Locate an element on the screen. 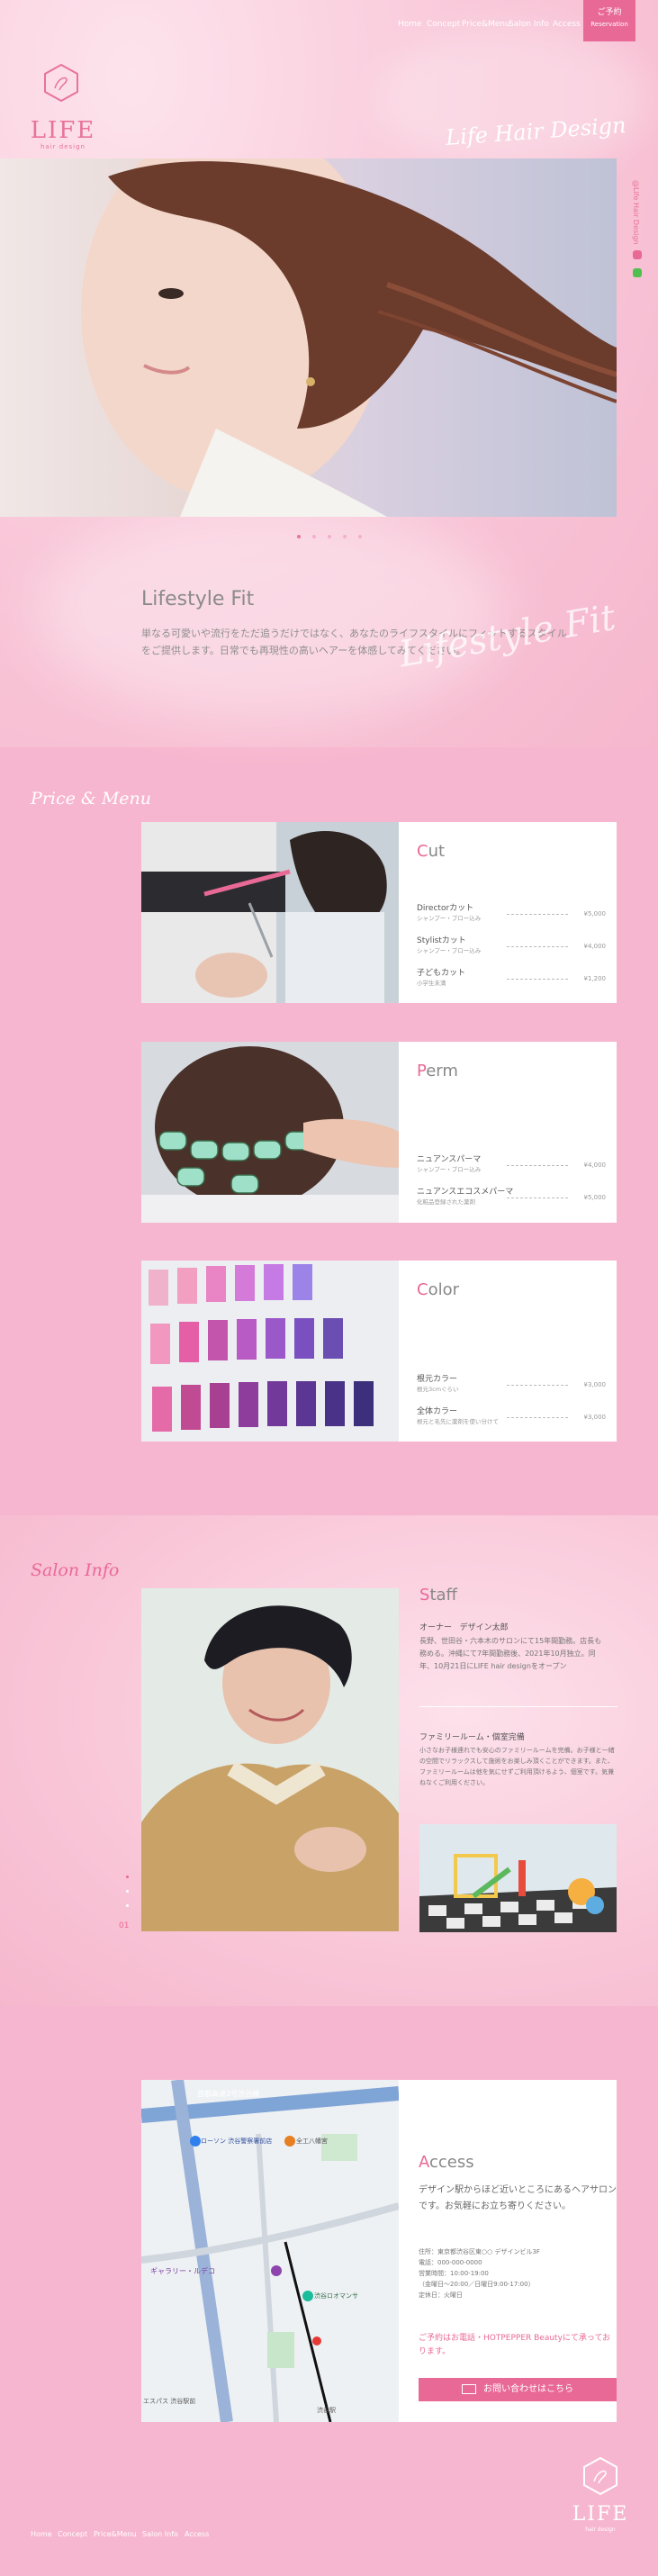 This screenshot has height=2576, width=658. staff-photo is located at coordinates (270, 1759).